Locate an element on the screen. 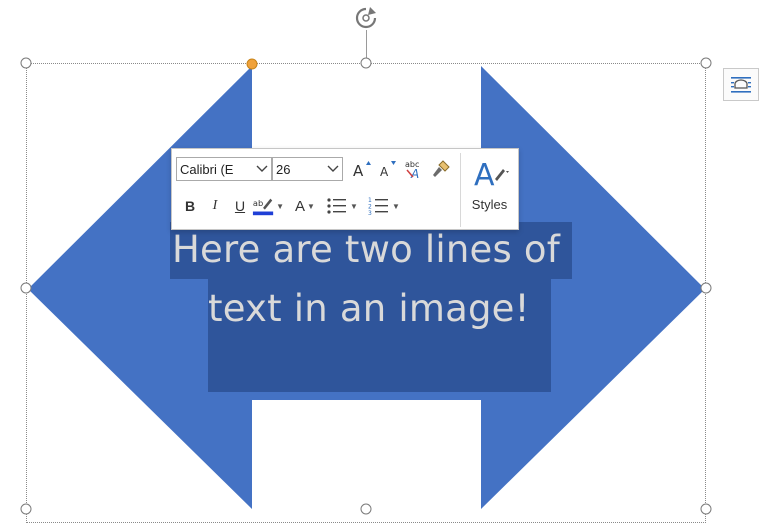 The image size is (773, 523). numbering-button: 1 2 3 ▼ is located at coordinates (384, 206).